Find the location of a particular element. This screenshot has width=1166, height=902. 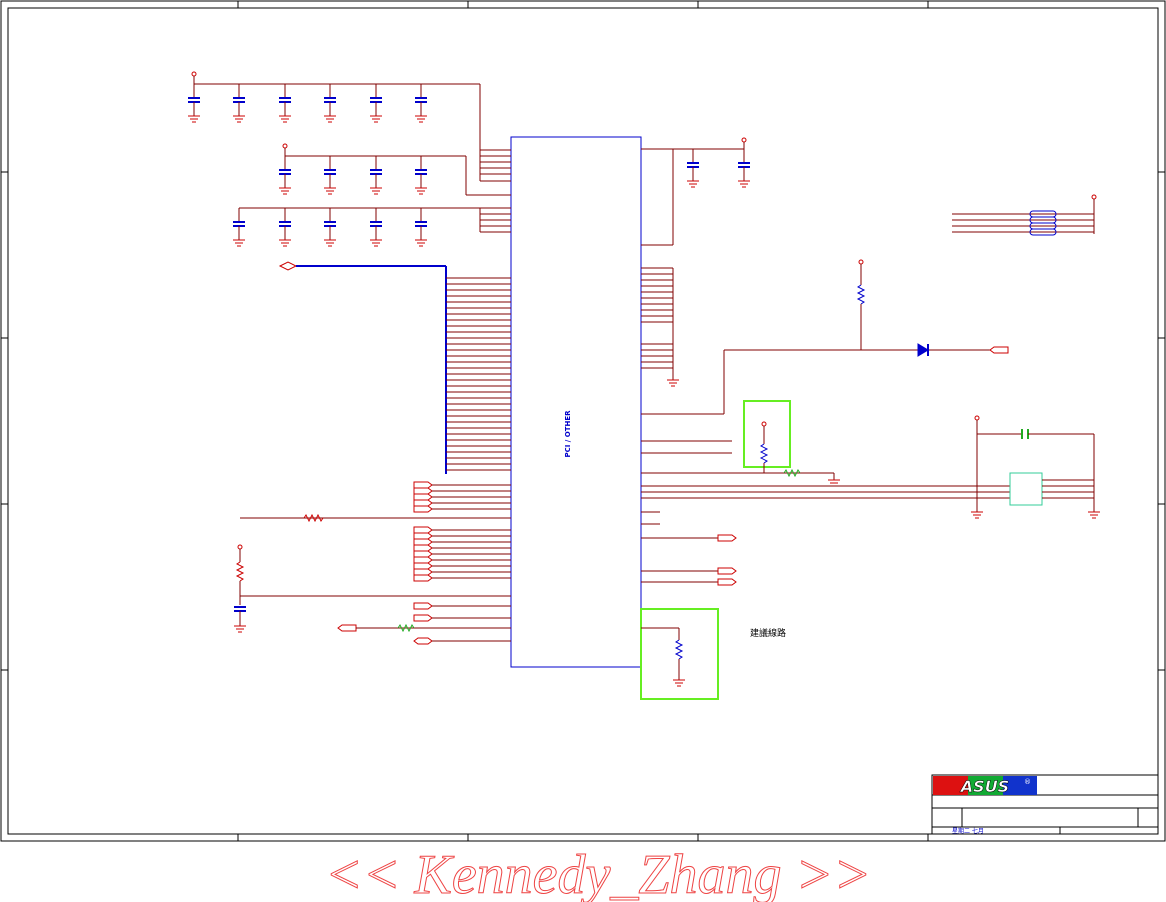

highlight-box-pulldown is located at coordinates (767, 434).